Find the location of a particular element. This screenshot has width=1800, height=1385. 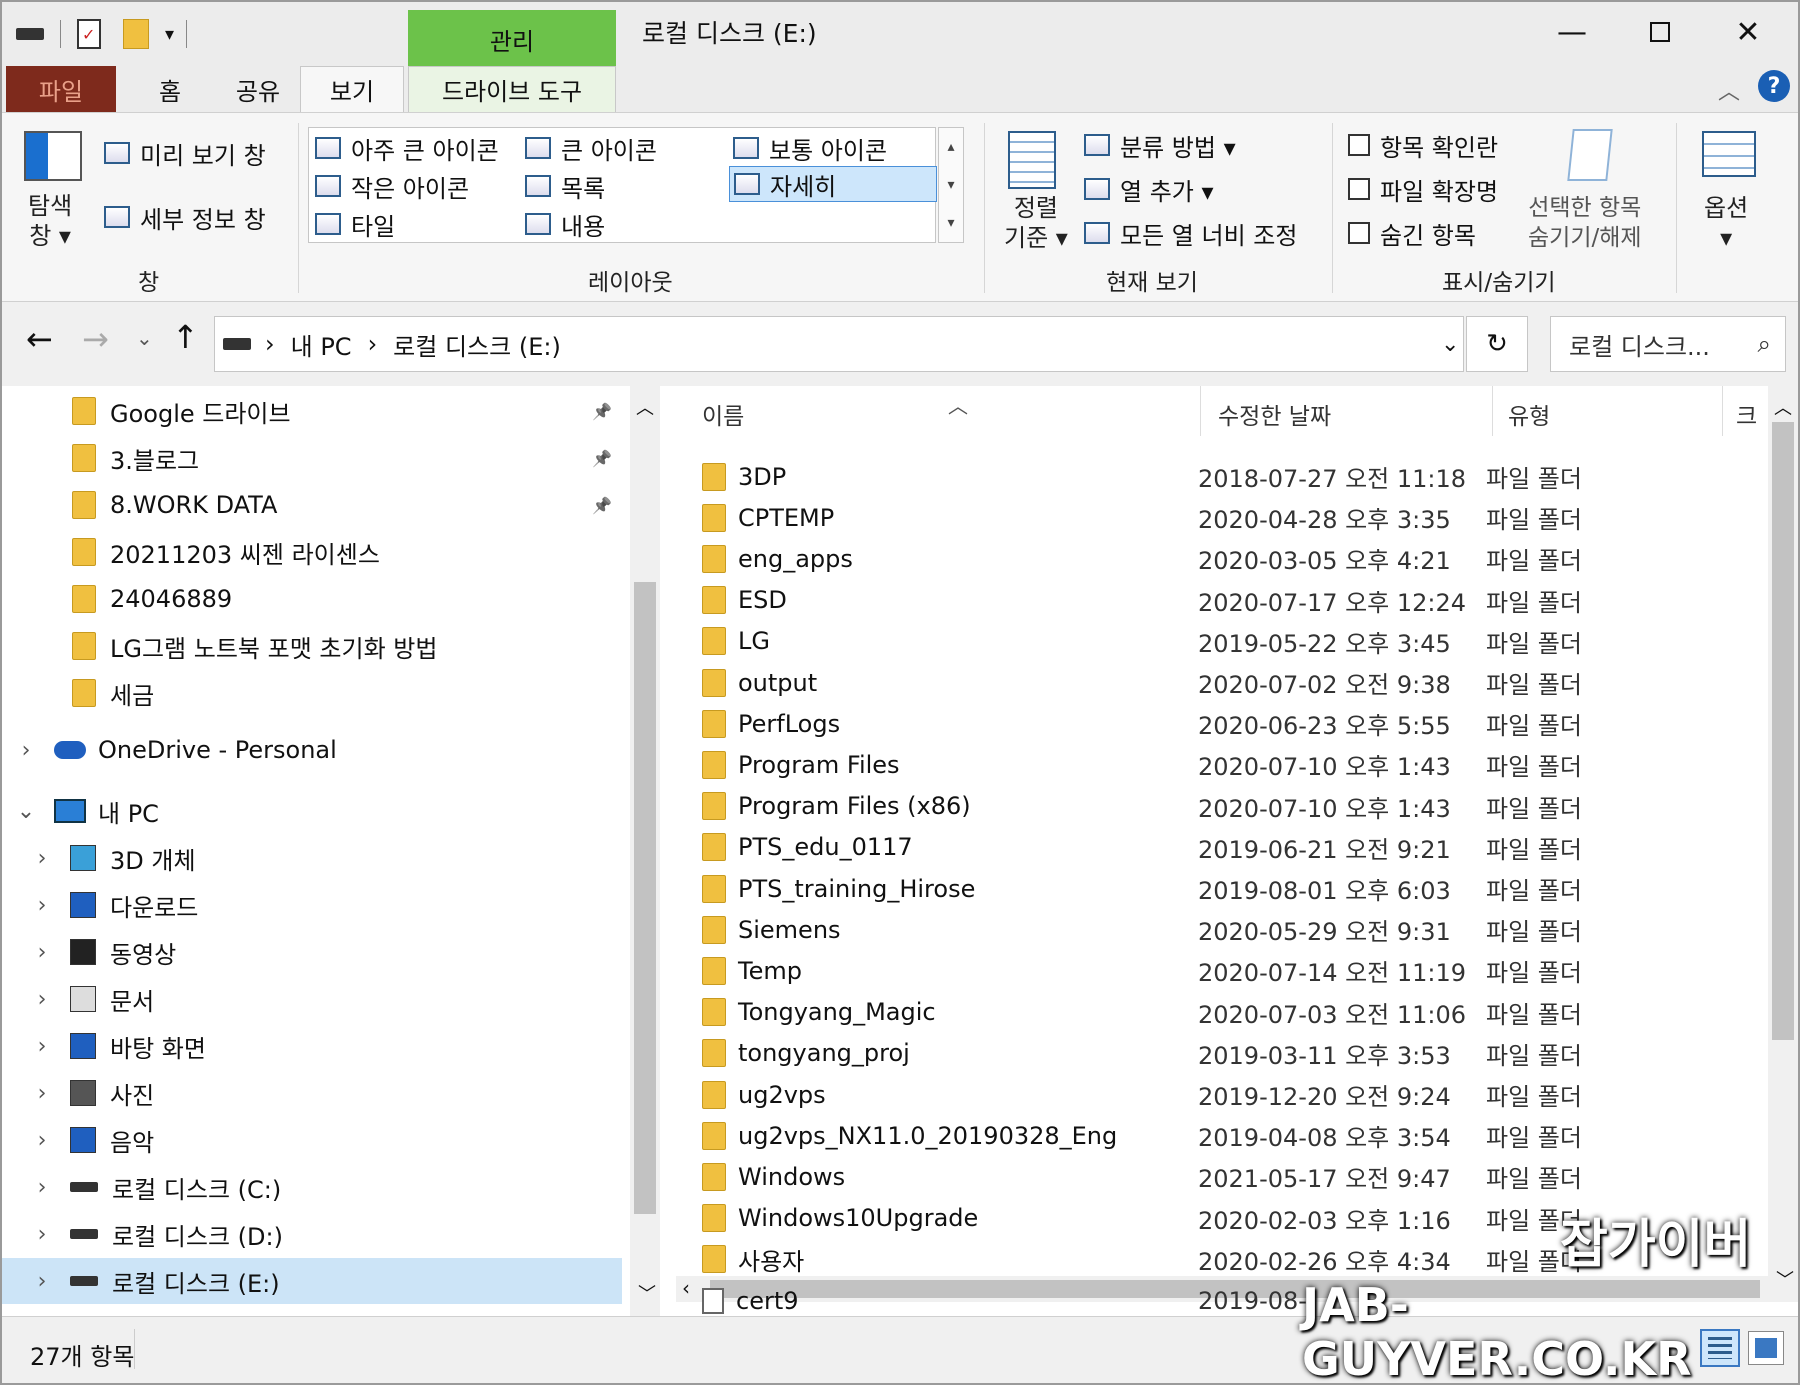

nav-scrollbar: ︿ ﹀ is located at coordinates (645, 851).